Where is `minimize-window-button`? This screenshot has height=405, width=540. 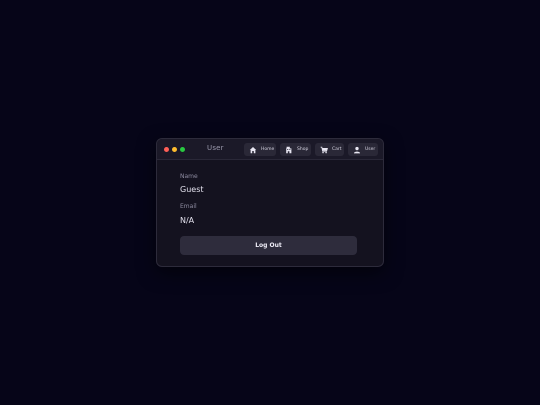 minimize-window-button is located at coordinates (174, 149).